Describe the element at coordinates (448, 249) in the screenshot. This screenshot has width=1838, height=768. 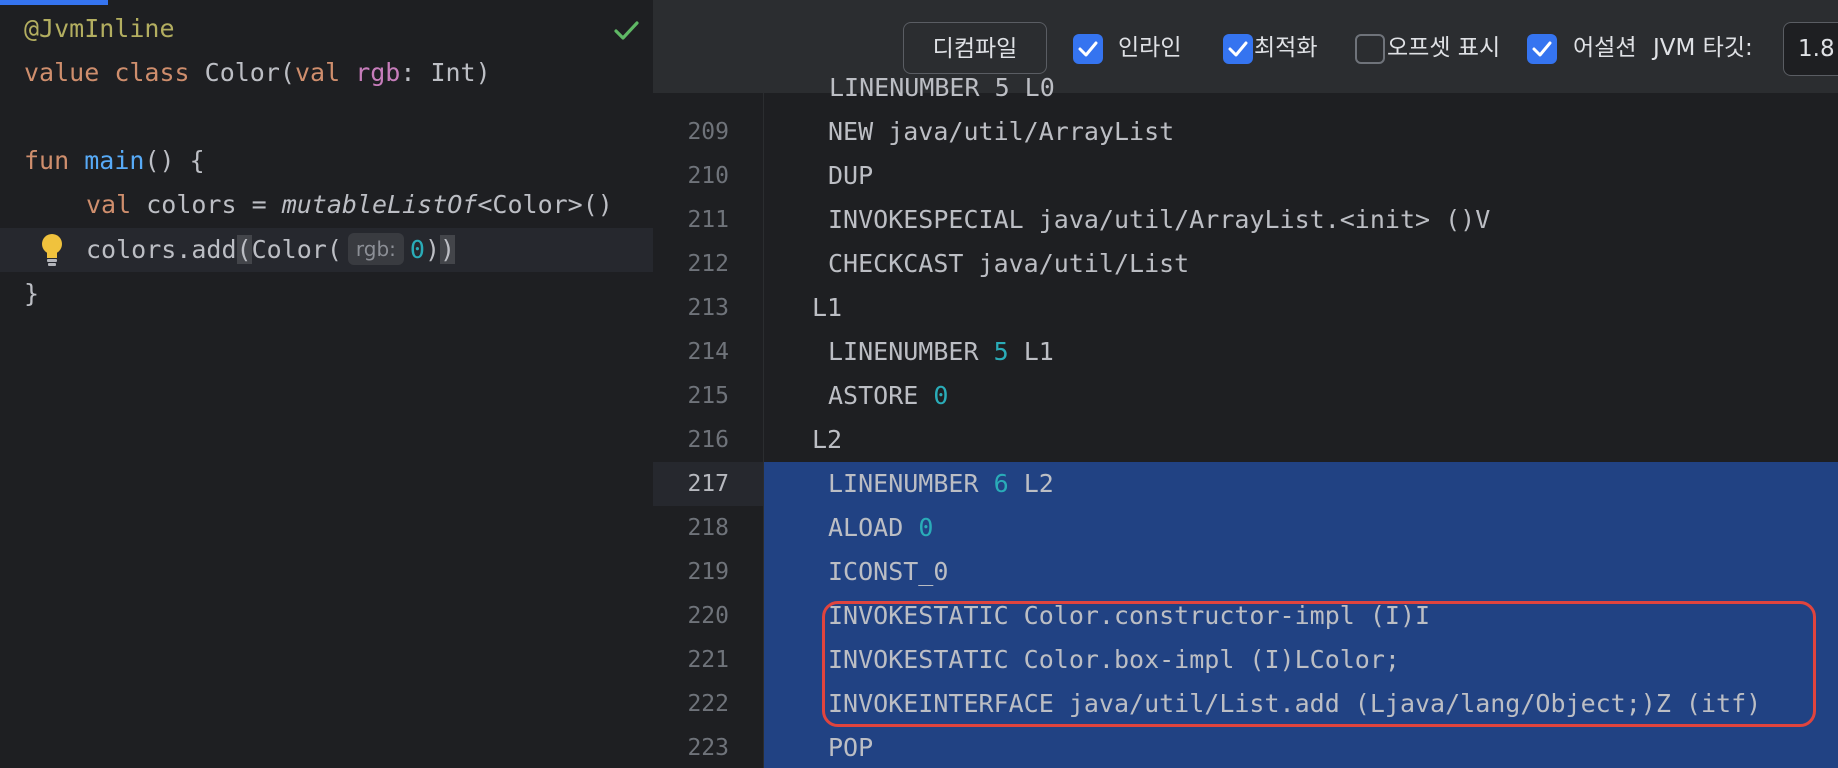
I see `paren-close: )` at that location.